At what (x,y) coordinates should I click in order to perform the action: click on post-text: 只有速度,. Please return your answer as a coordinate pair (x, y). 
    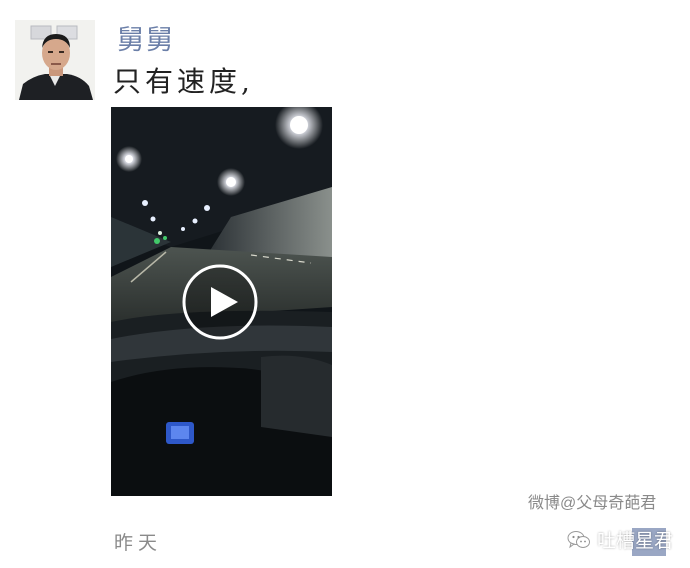
    Looking at the image, I should click on (183, 81).